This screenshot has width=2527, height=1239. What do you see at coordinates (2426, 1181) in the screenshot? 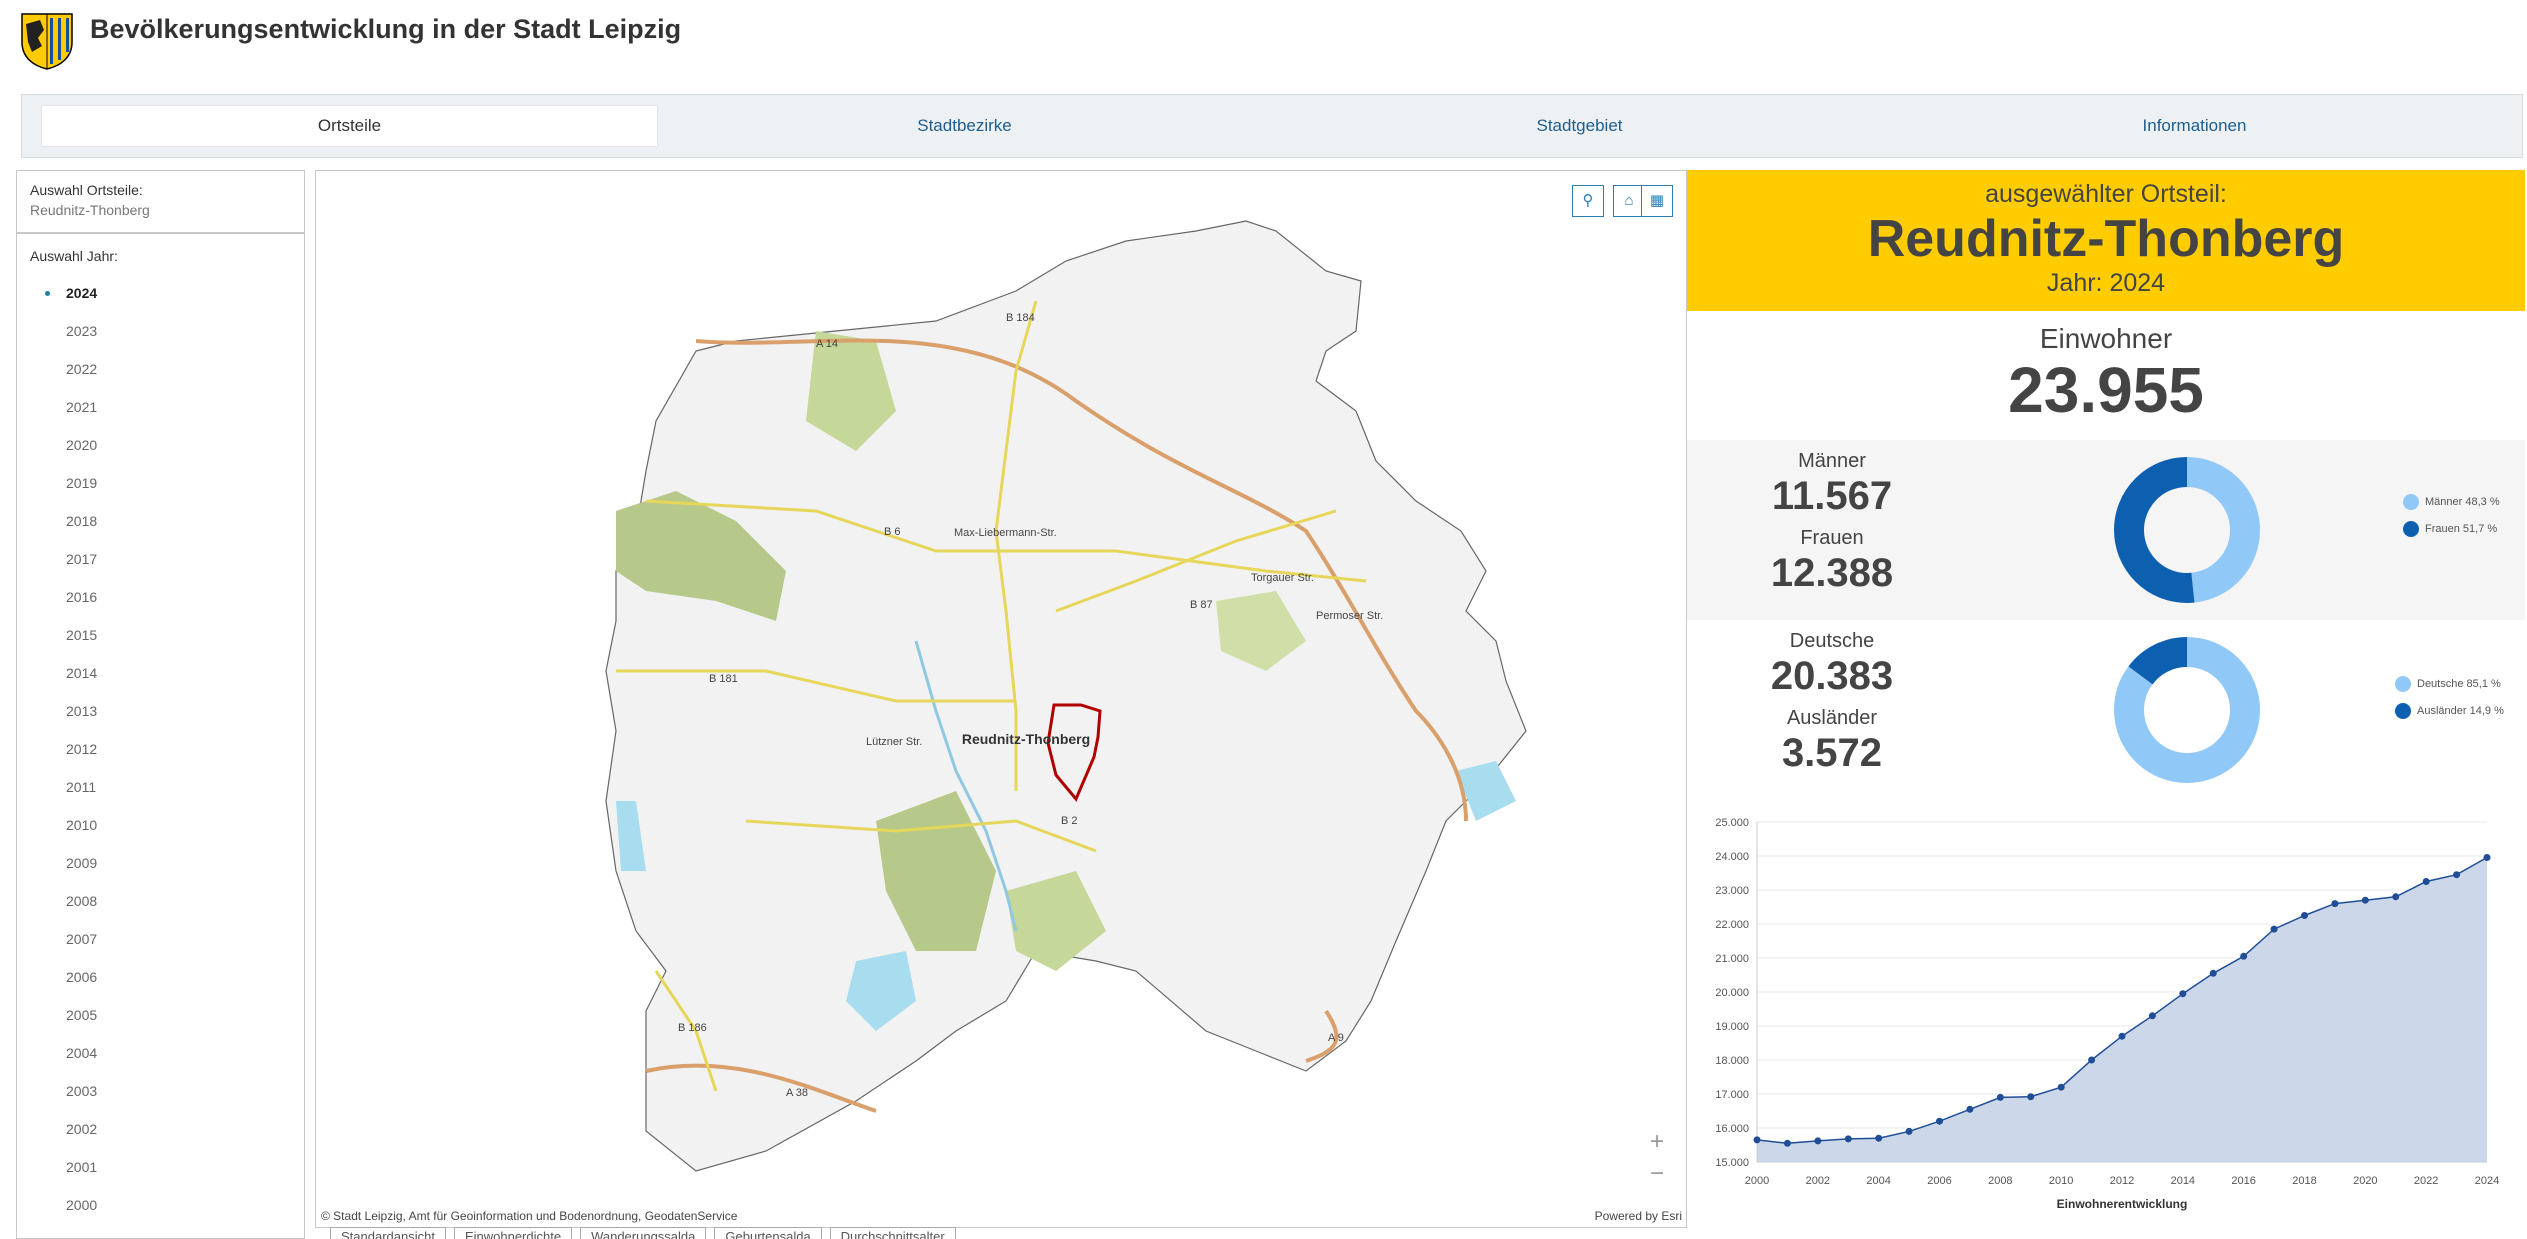
I see `x-tick-label: 2022` at bounding box center [2426, 1181].